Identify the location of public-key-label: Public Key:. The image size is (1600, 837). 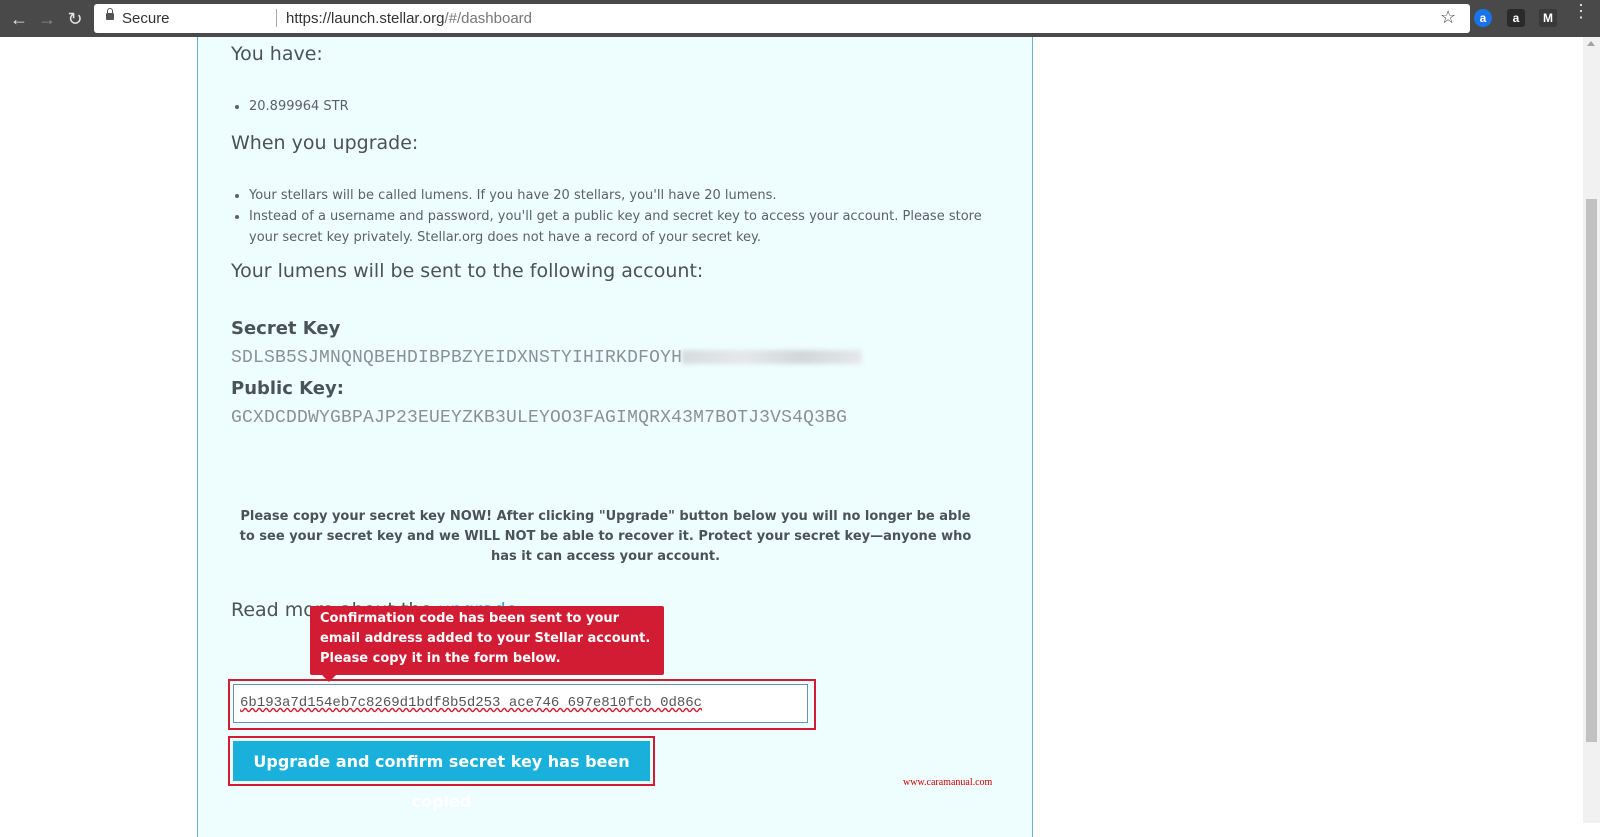
(287, 388).